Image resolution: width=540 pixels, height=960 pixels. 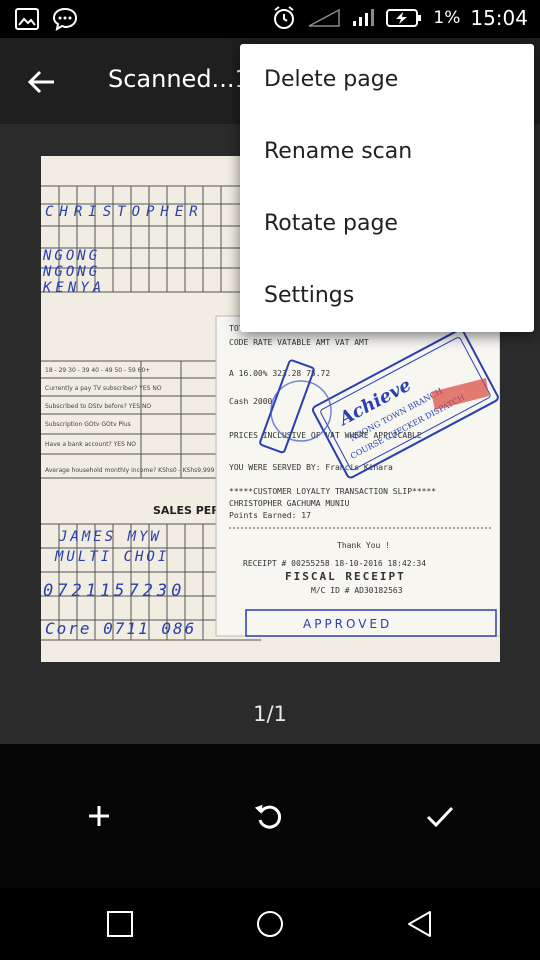 I want to click on svg-text:Subscribed to DStv before?: Subscribed to DStv before? YES NO, so click(x=98, y=406).